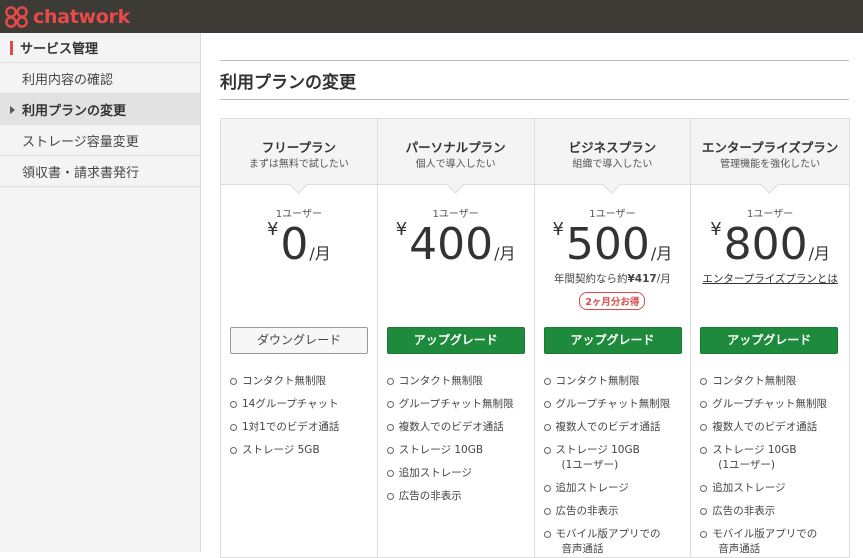  What do you see at coordinates (590, 279) in the screenshot?
I see `annual-note-prefix: 年間契約なら約` at bounding box center [590, 279].